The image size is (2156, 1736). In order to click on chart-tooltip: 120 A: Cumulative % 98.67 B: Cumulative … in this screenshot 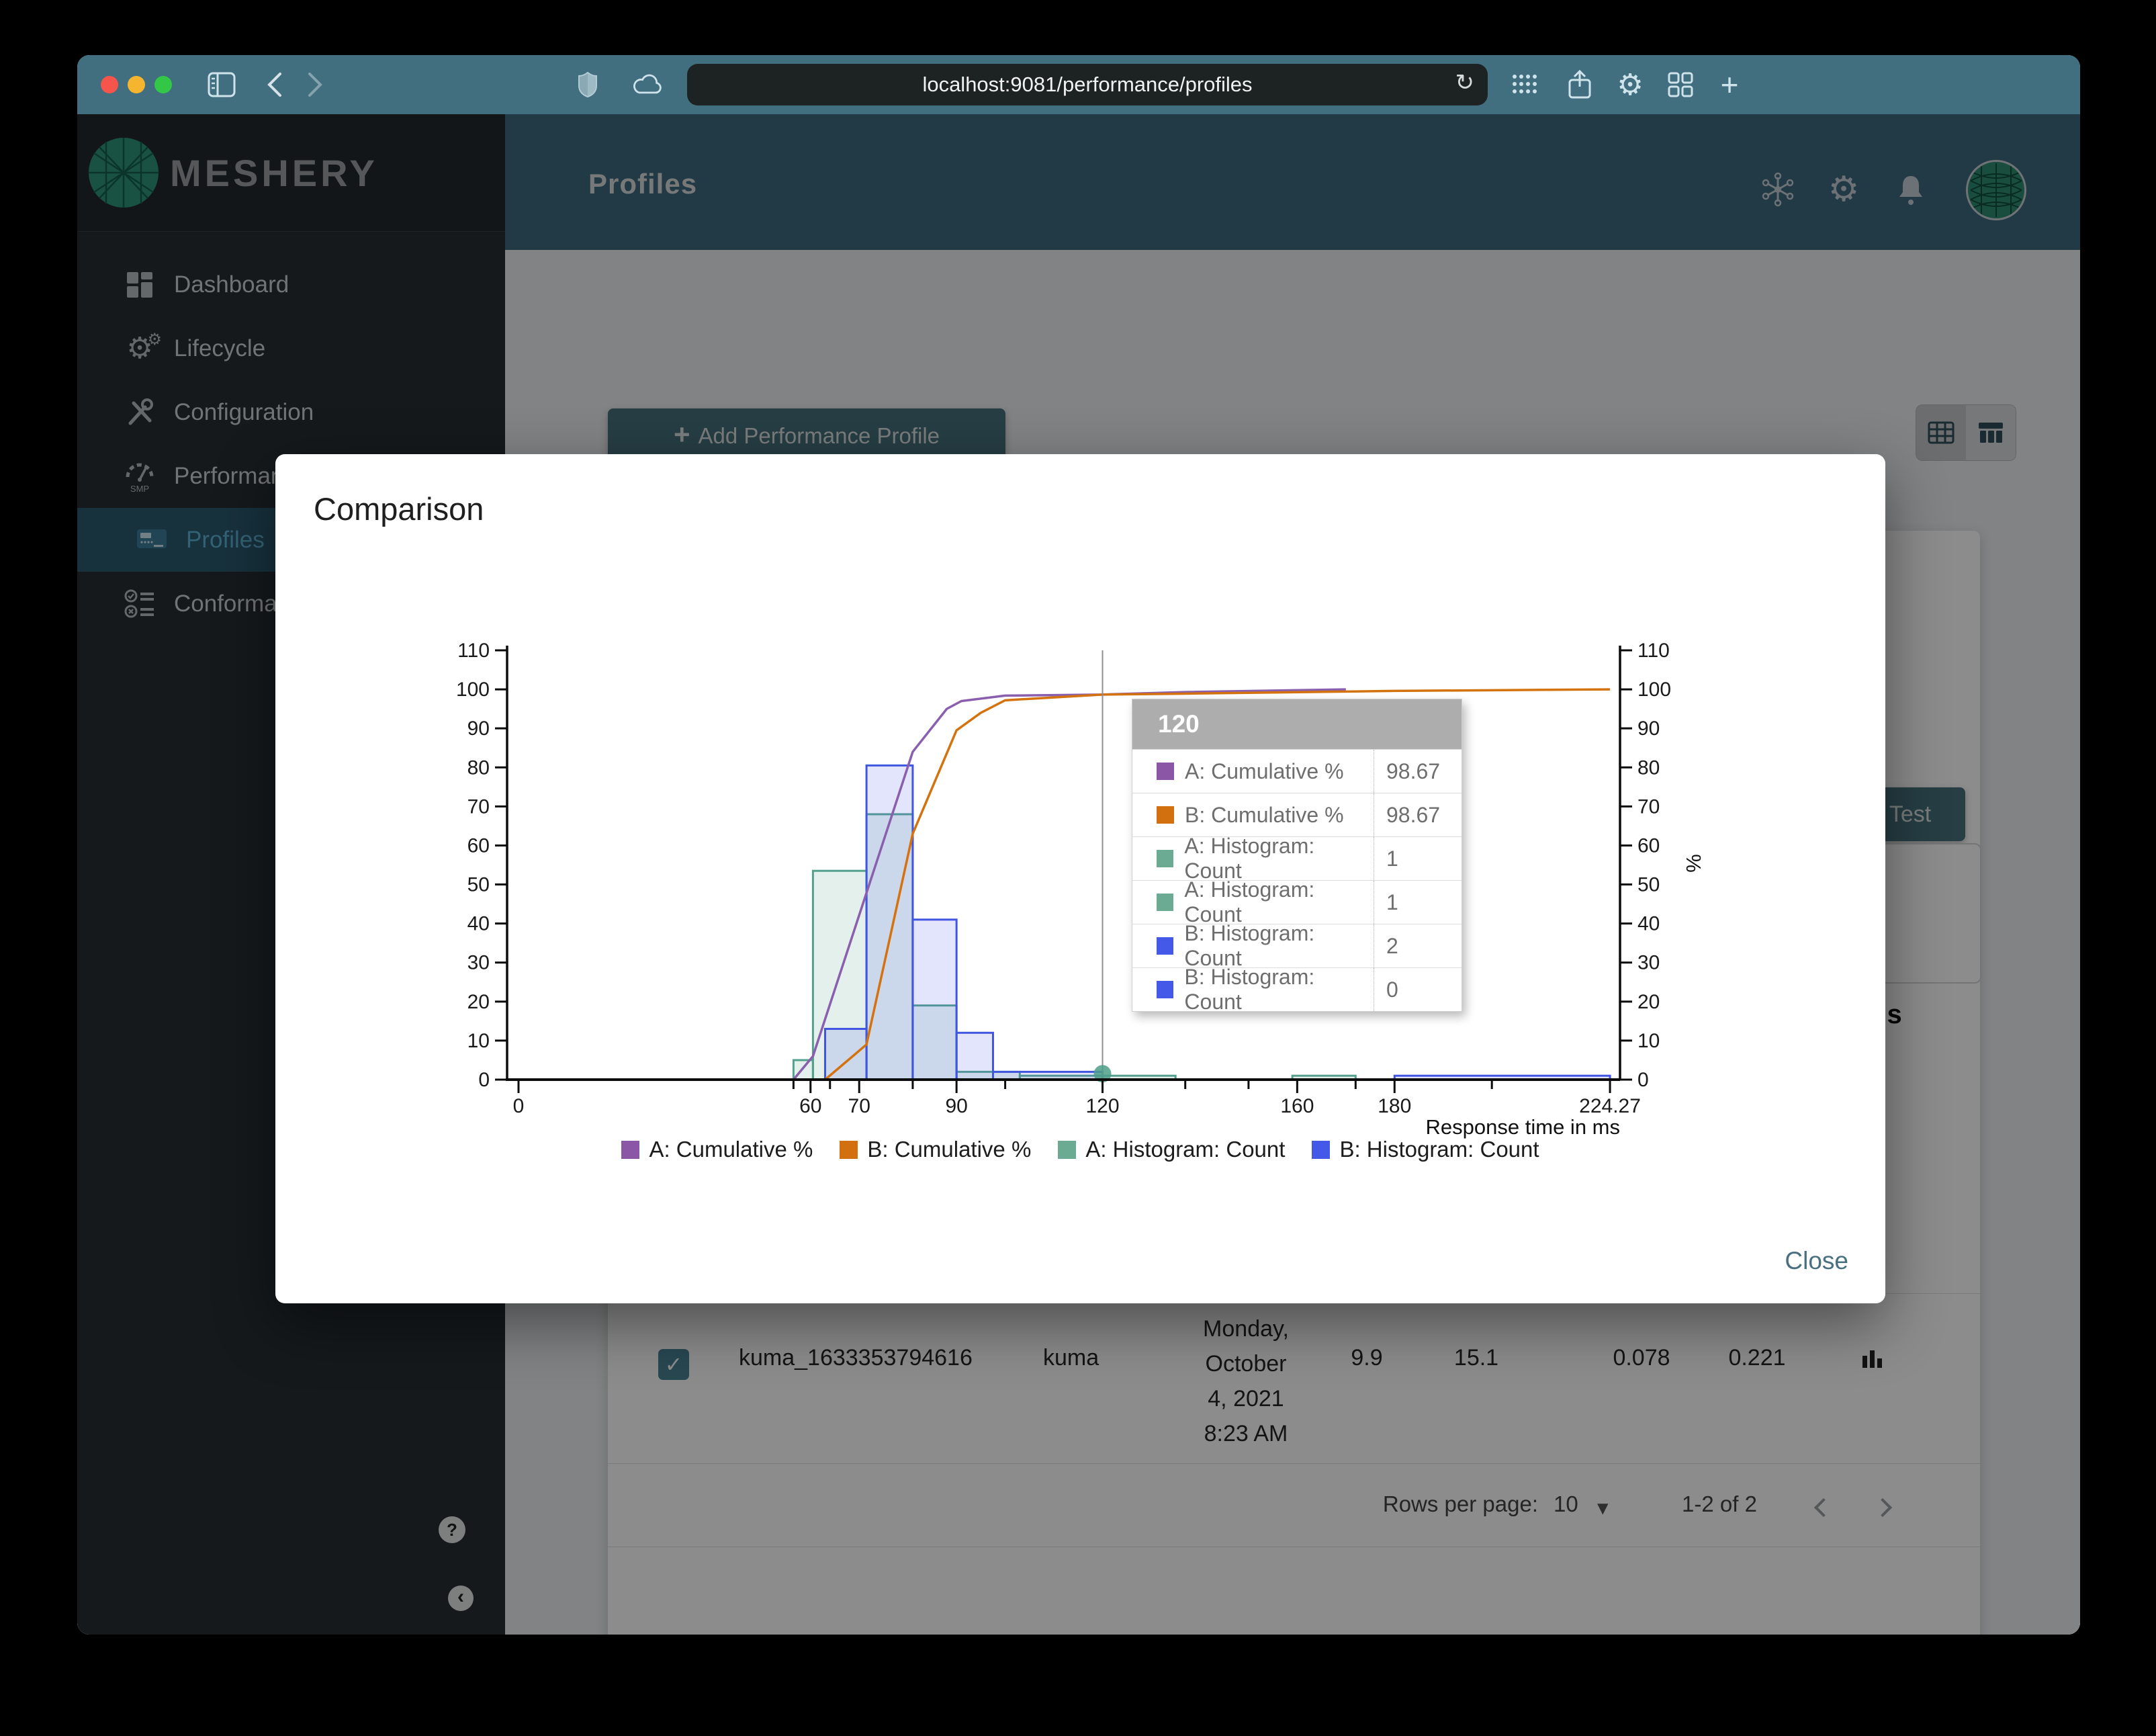, I will do `click(1297, 856)`.